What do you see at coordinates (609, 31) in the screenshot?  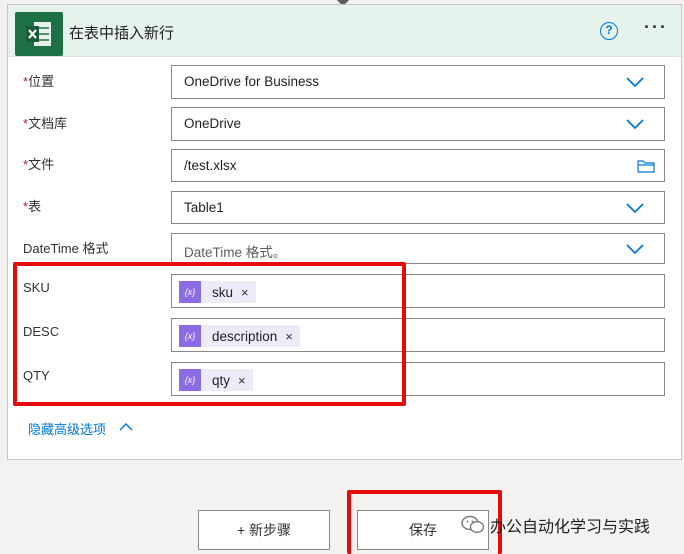 I see `help-icon: ?` at bounding box center [609, 31].